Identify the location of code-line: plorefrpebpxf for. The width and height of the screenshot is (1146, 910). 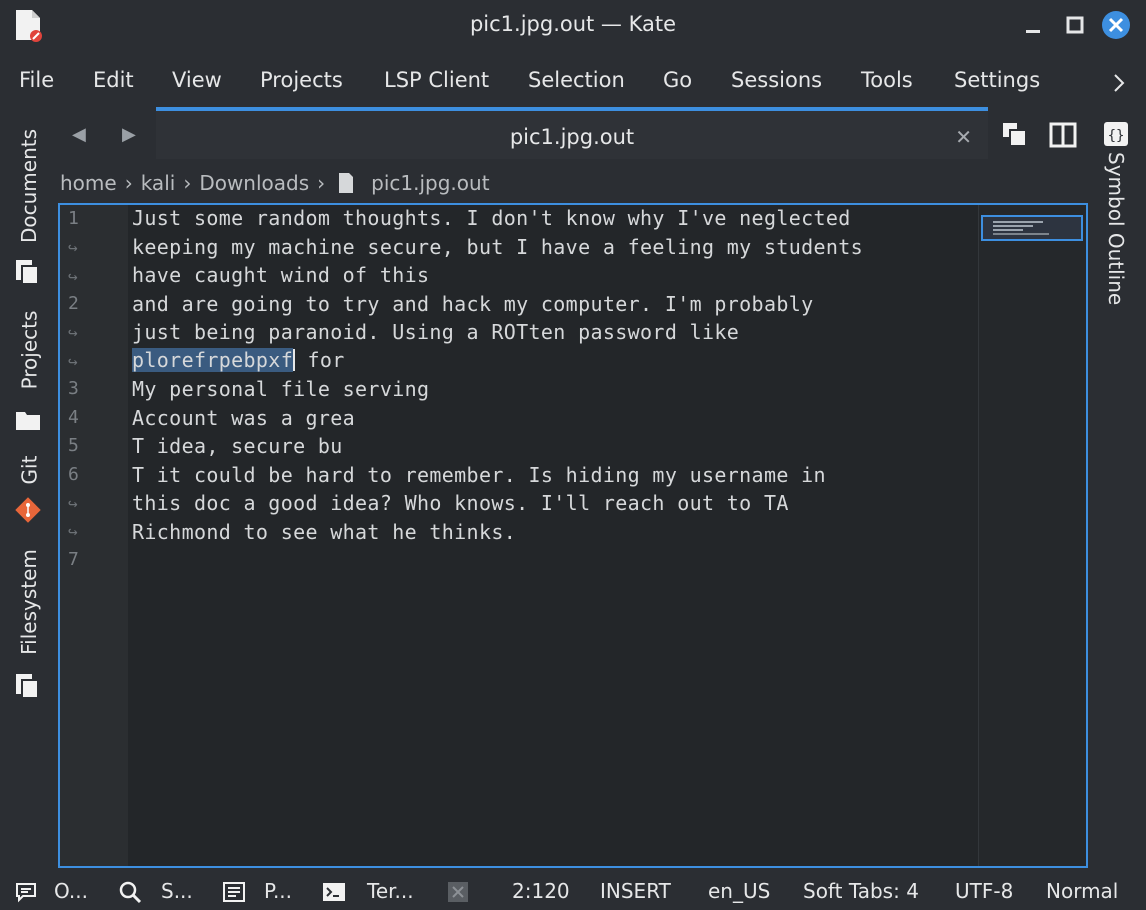
(238, 360).